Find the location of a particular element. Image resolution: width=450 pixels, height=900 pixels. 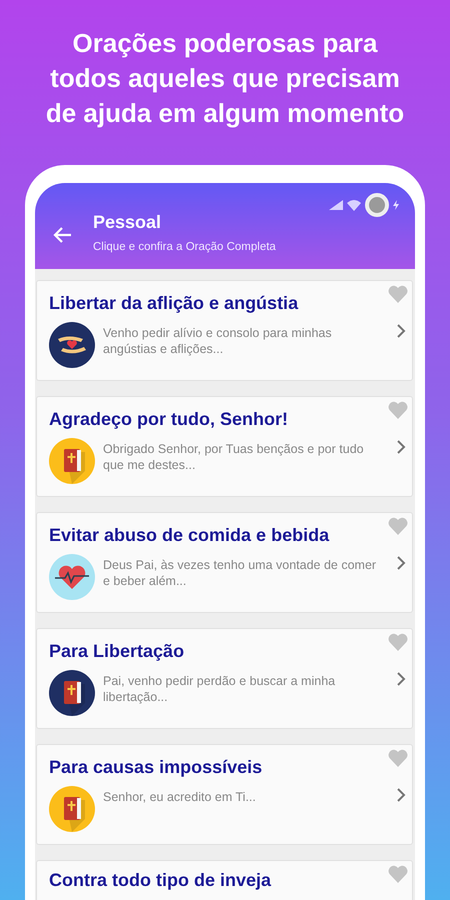

back-icon is located at coordinates (63, 235).